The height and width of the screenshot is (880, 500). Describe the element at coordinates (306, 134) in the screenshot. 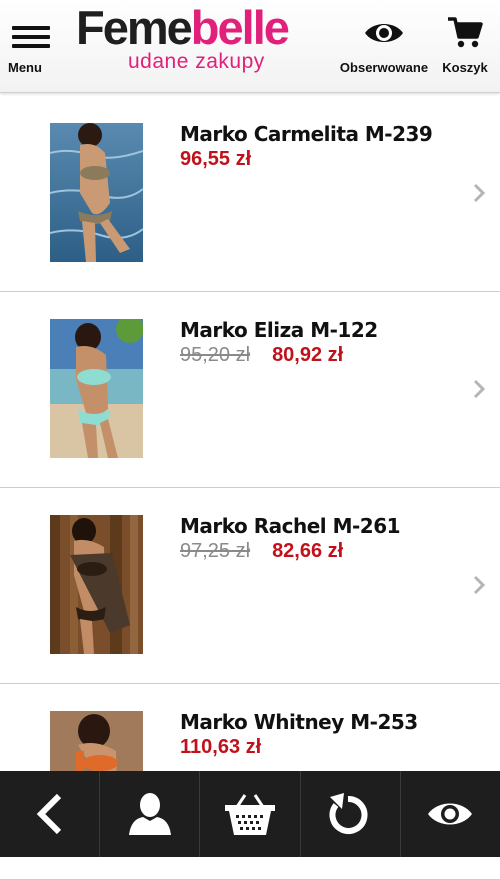

I see `product-name: Marko Carmelita M-239` at that location.